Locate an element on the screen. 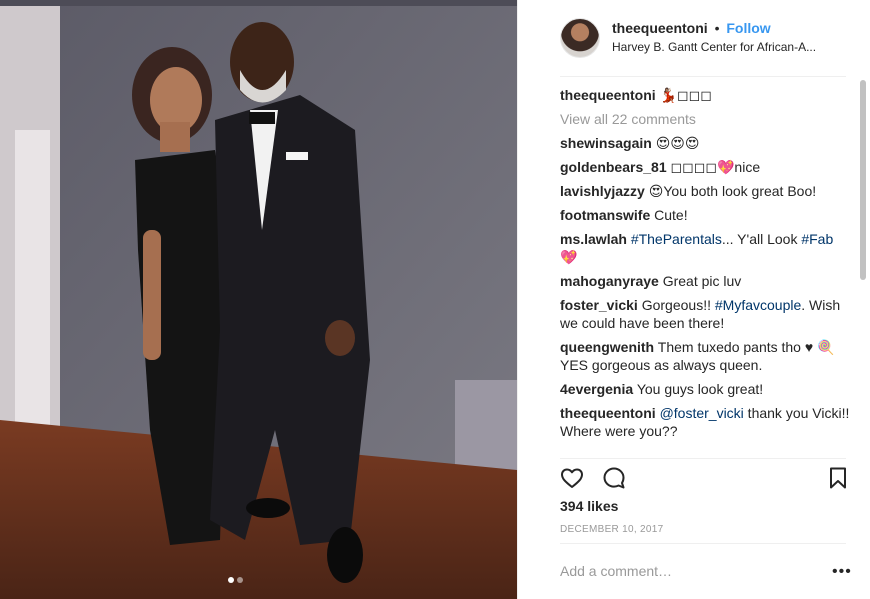 The image size is (870, 599). comment-username: theequeentoni is located at coordinates (608, 413).